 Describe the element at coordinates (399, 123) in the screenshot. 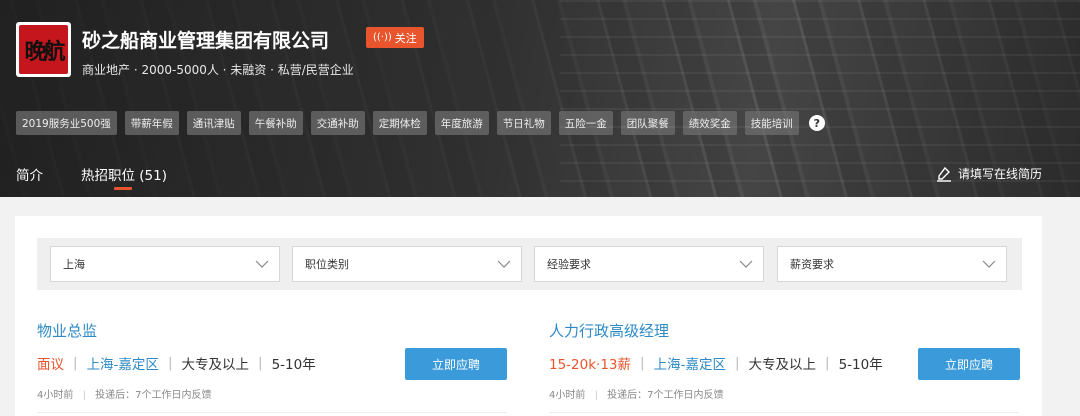

I see `benefit-tag: 定期体检` at that location.